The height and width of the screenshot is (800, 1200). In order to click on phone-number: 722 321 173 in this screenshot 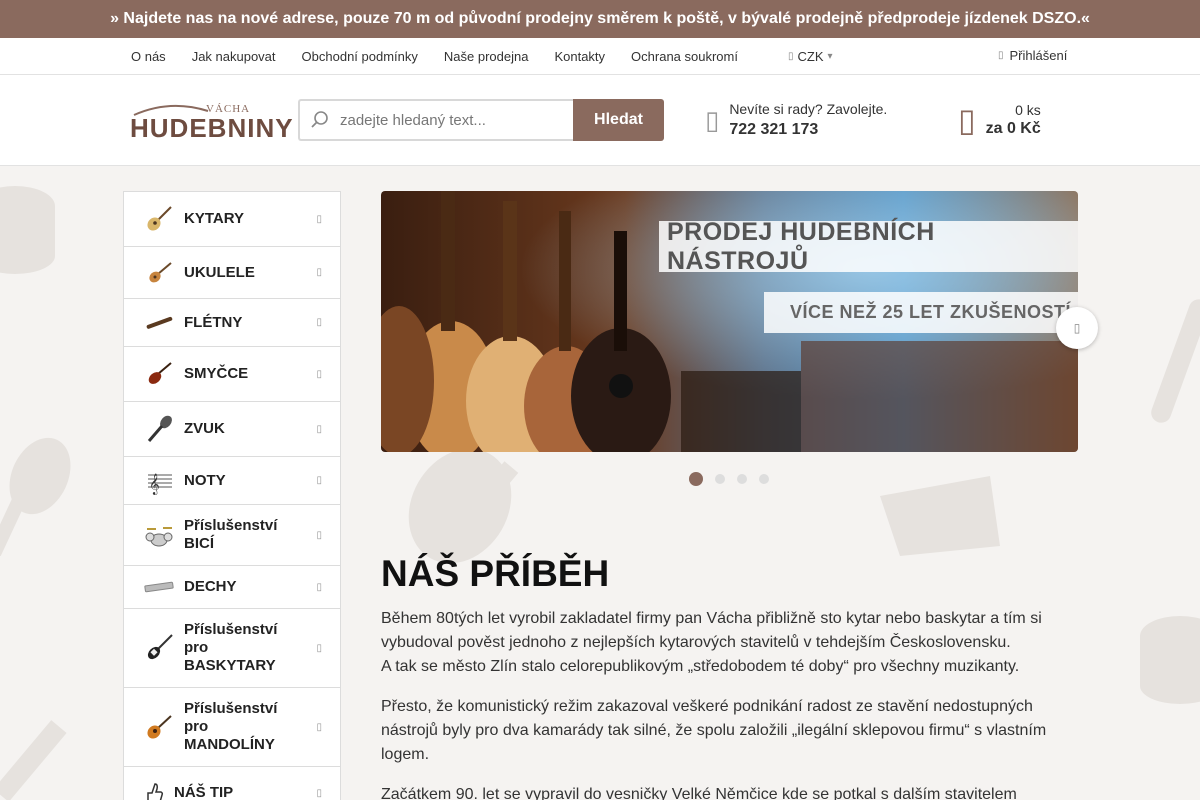, I will do `click(808, 130)`.